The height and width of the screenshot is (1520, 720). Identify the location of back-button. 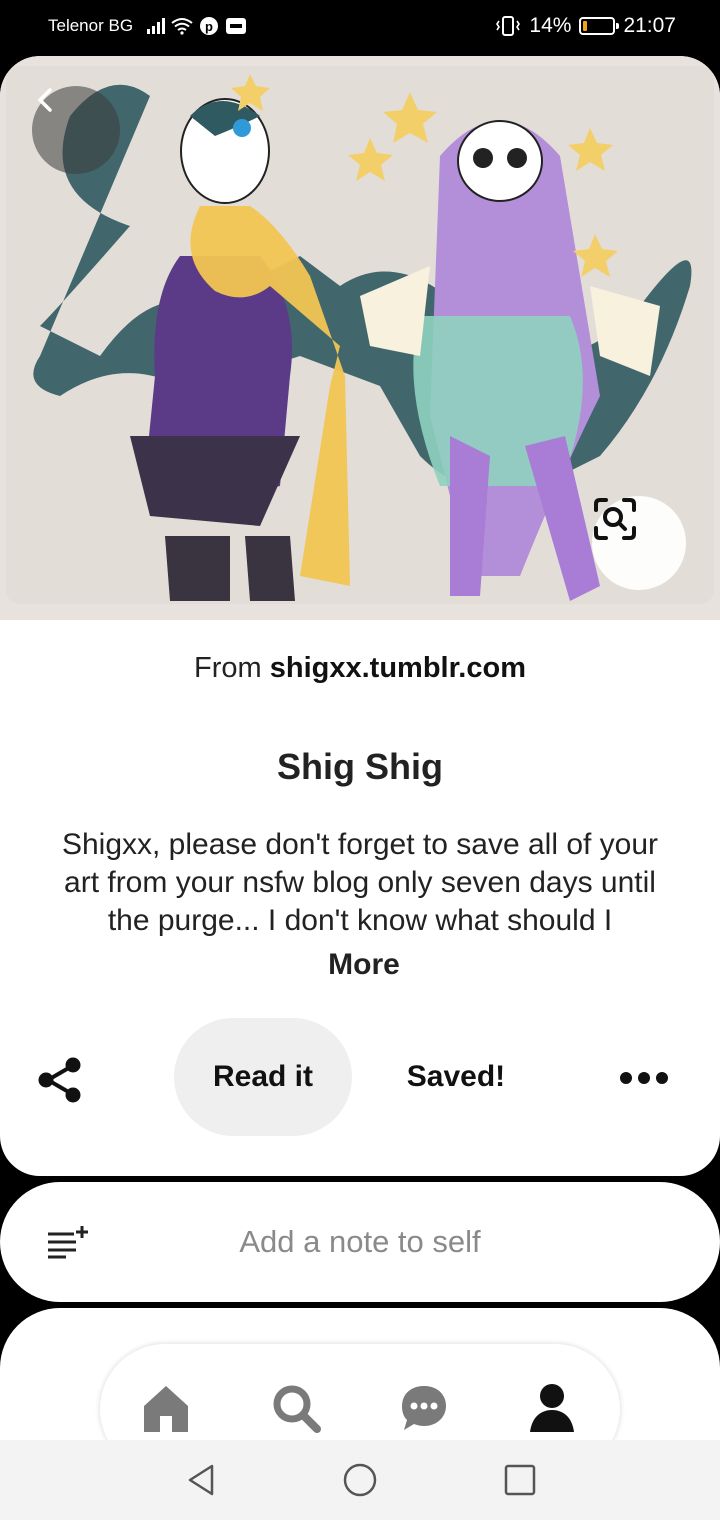
(76, 130).